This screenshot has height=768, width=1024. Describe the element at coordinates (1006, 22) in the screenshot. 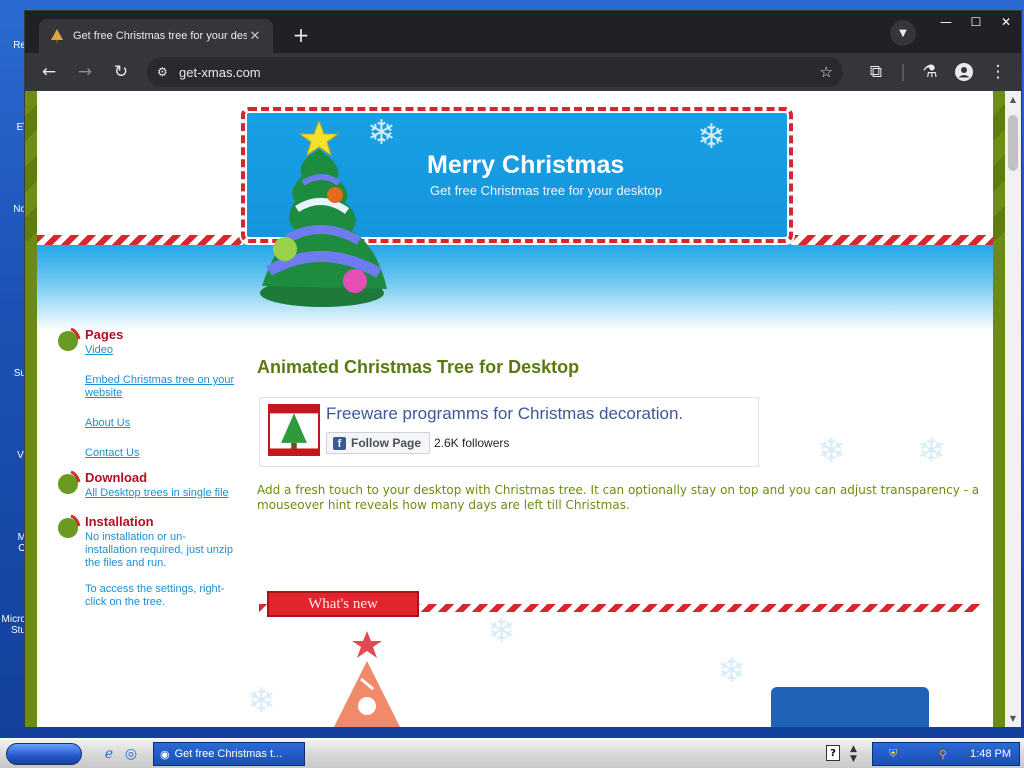

I see `close-window-icon: ✕` at that location.